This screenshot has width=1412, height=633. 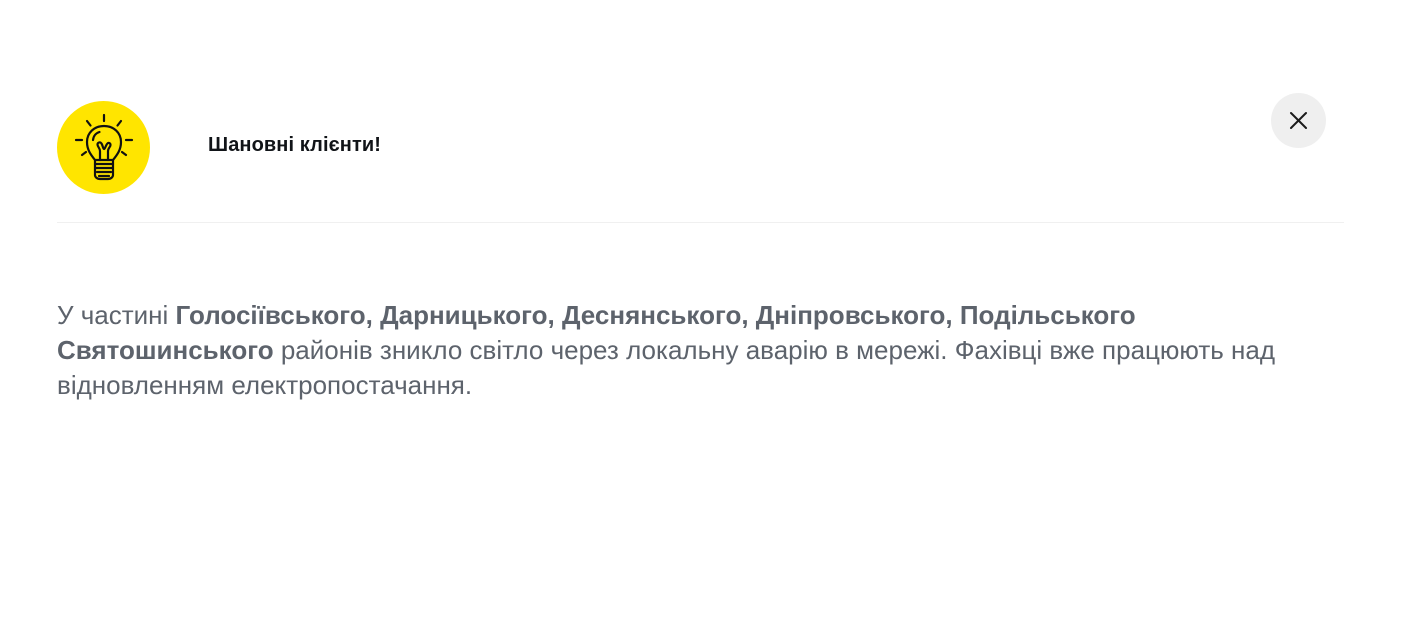 I want to click on modal-title: Шановні клієнти!, so click(x=294, y=145).